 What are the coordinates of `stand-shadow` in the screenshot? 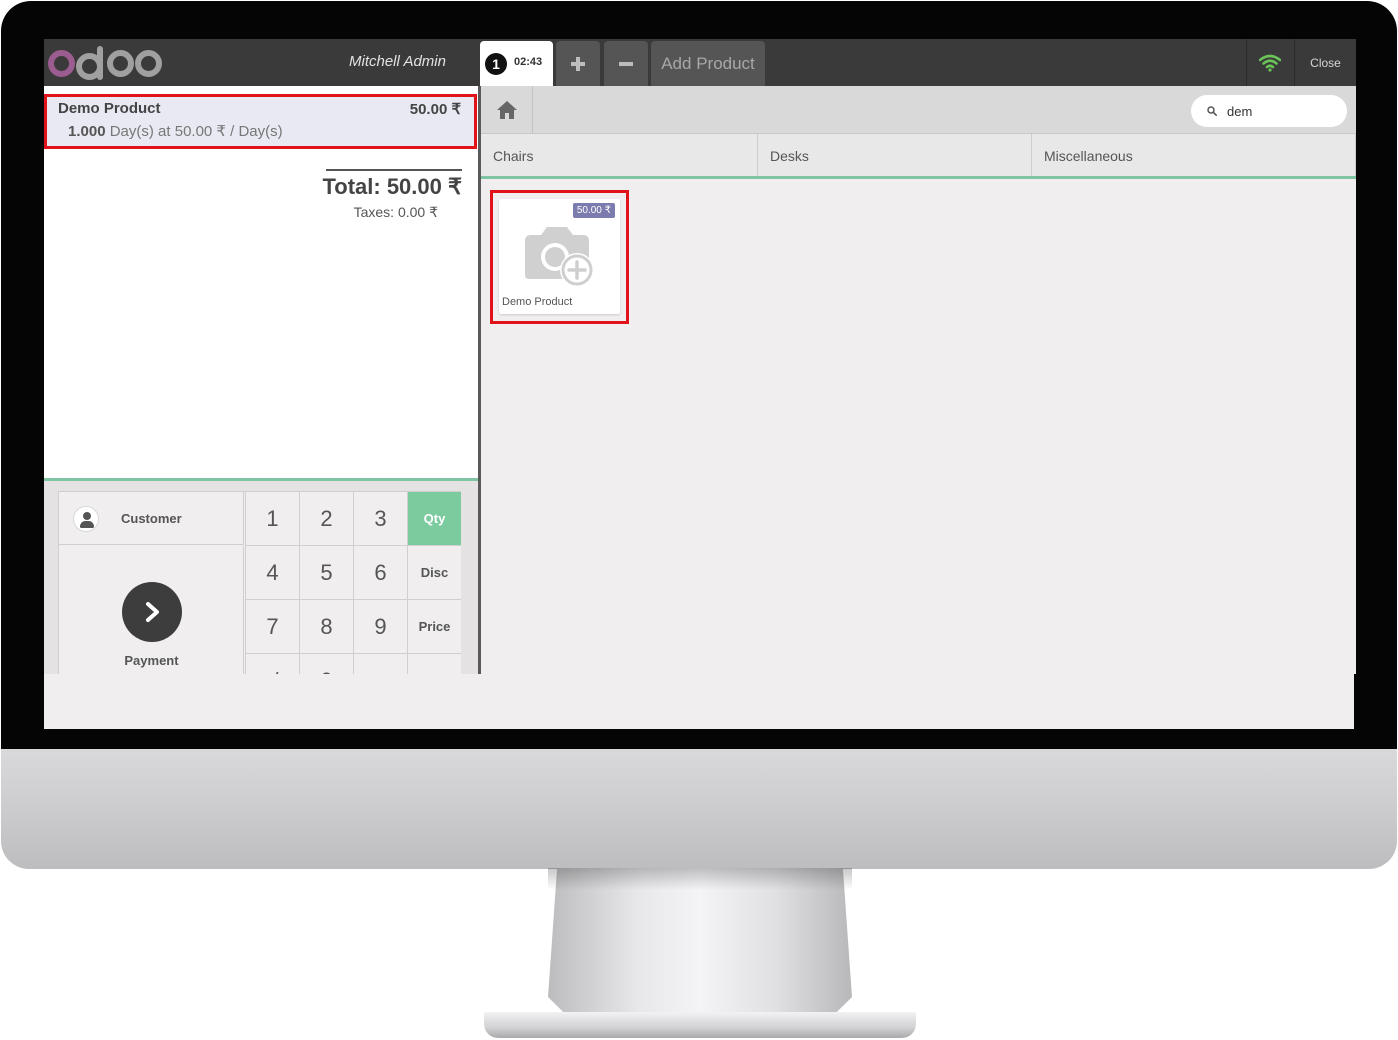 It's located at (700, 879).